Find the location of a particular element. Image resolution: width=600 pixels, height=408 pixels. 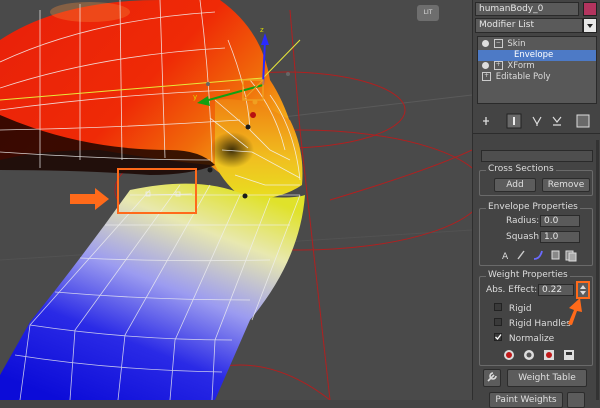

cross-sections-title: Cross Sections is located at coordinates (521, 169).